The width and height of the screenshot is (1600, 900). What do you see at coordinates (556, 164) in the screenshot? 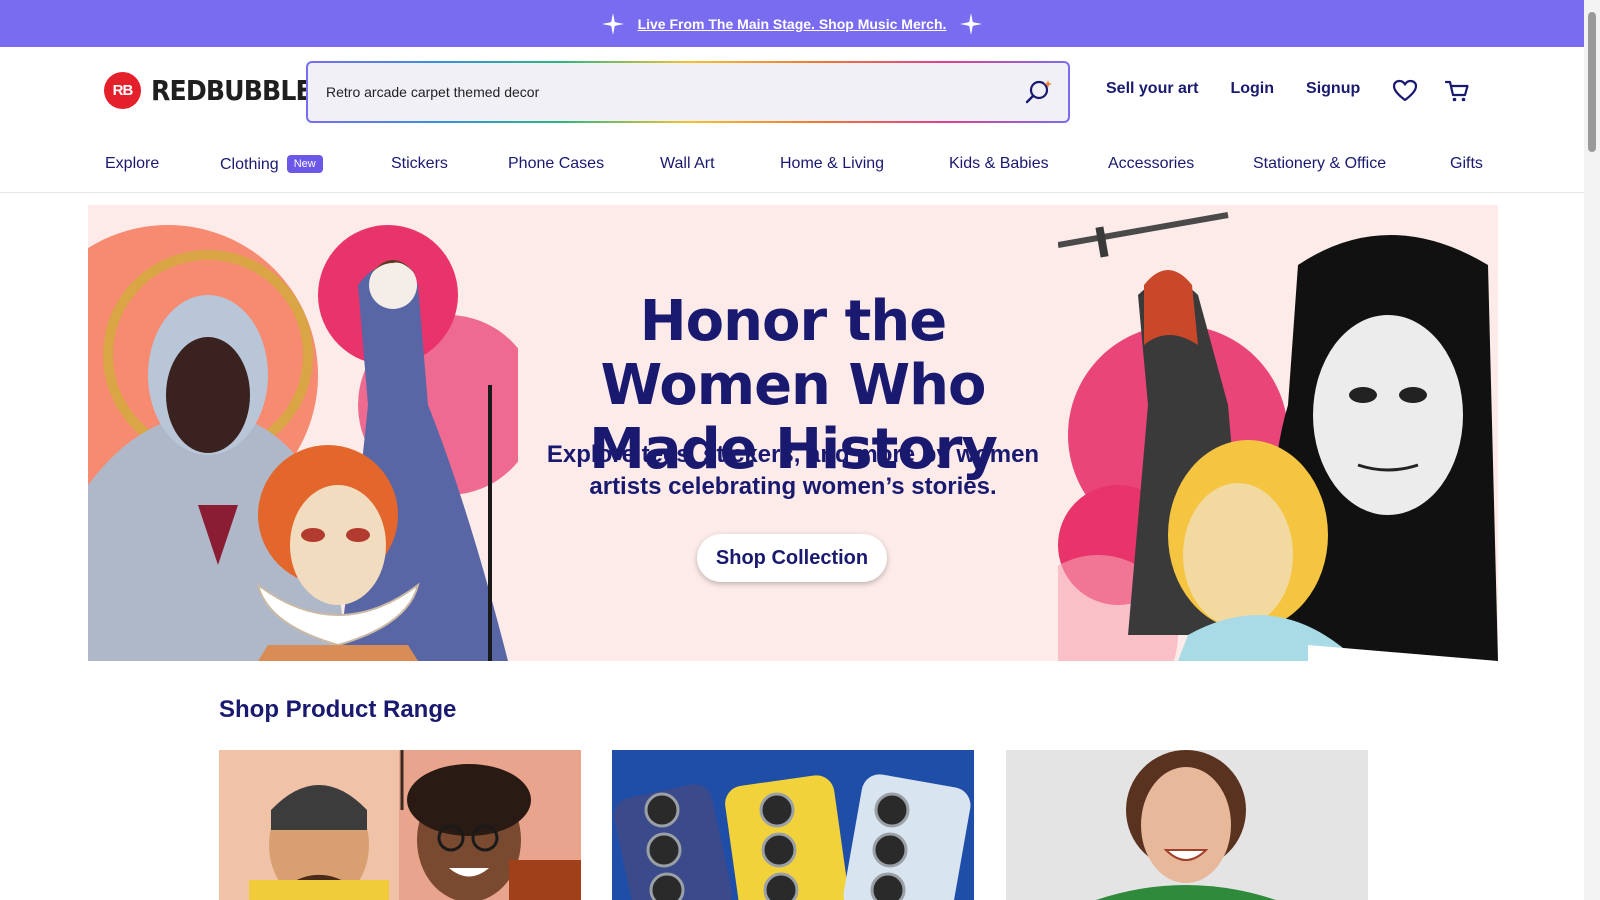
I see `nav-item-phone-cases: Phone Cases` at bounding box center [556, 164].